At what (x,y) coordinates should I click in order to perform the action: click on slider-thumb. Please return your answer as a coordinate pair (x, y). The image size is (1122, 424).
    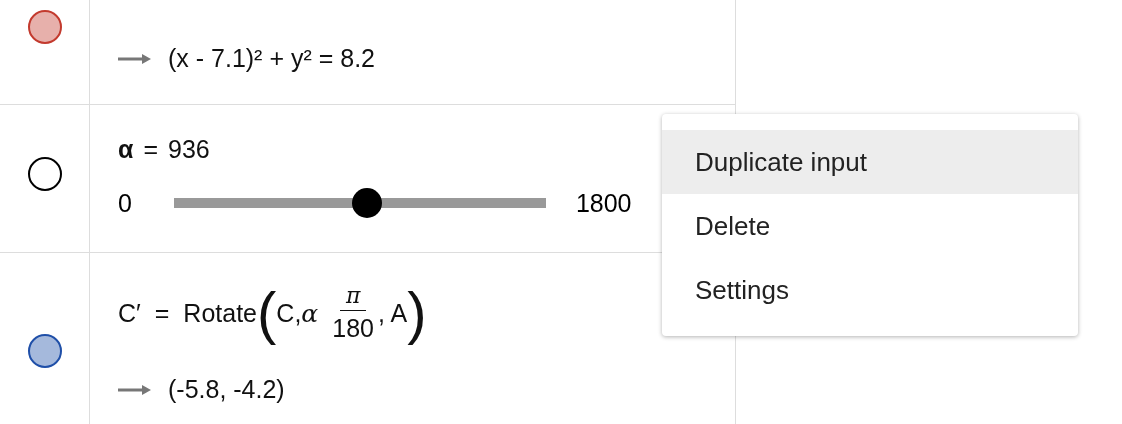
    Looking at the image, I should click on (367, 203).